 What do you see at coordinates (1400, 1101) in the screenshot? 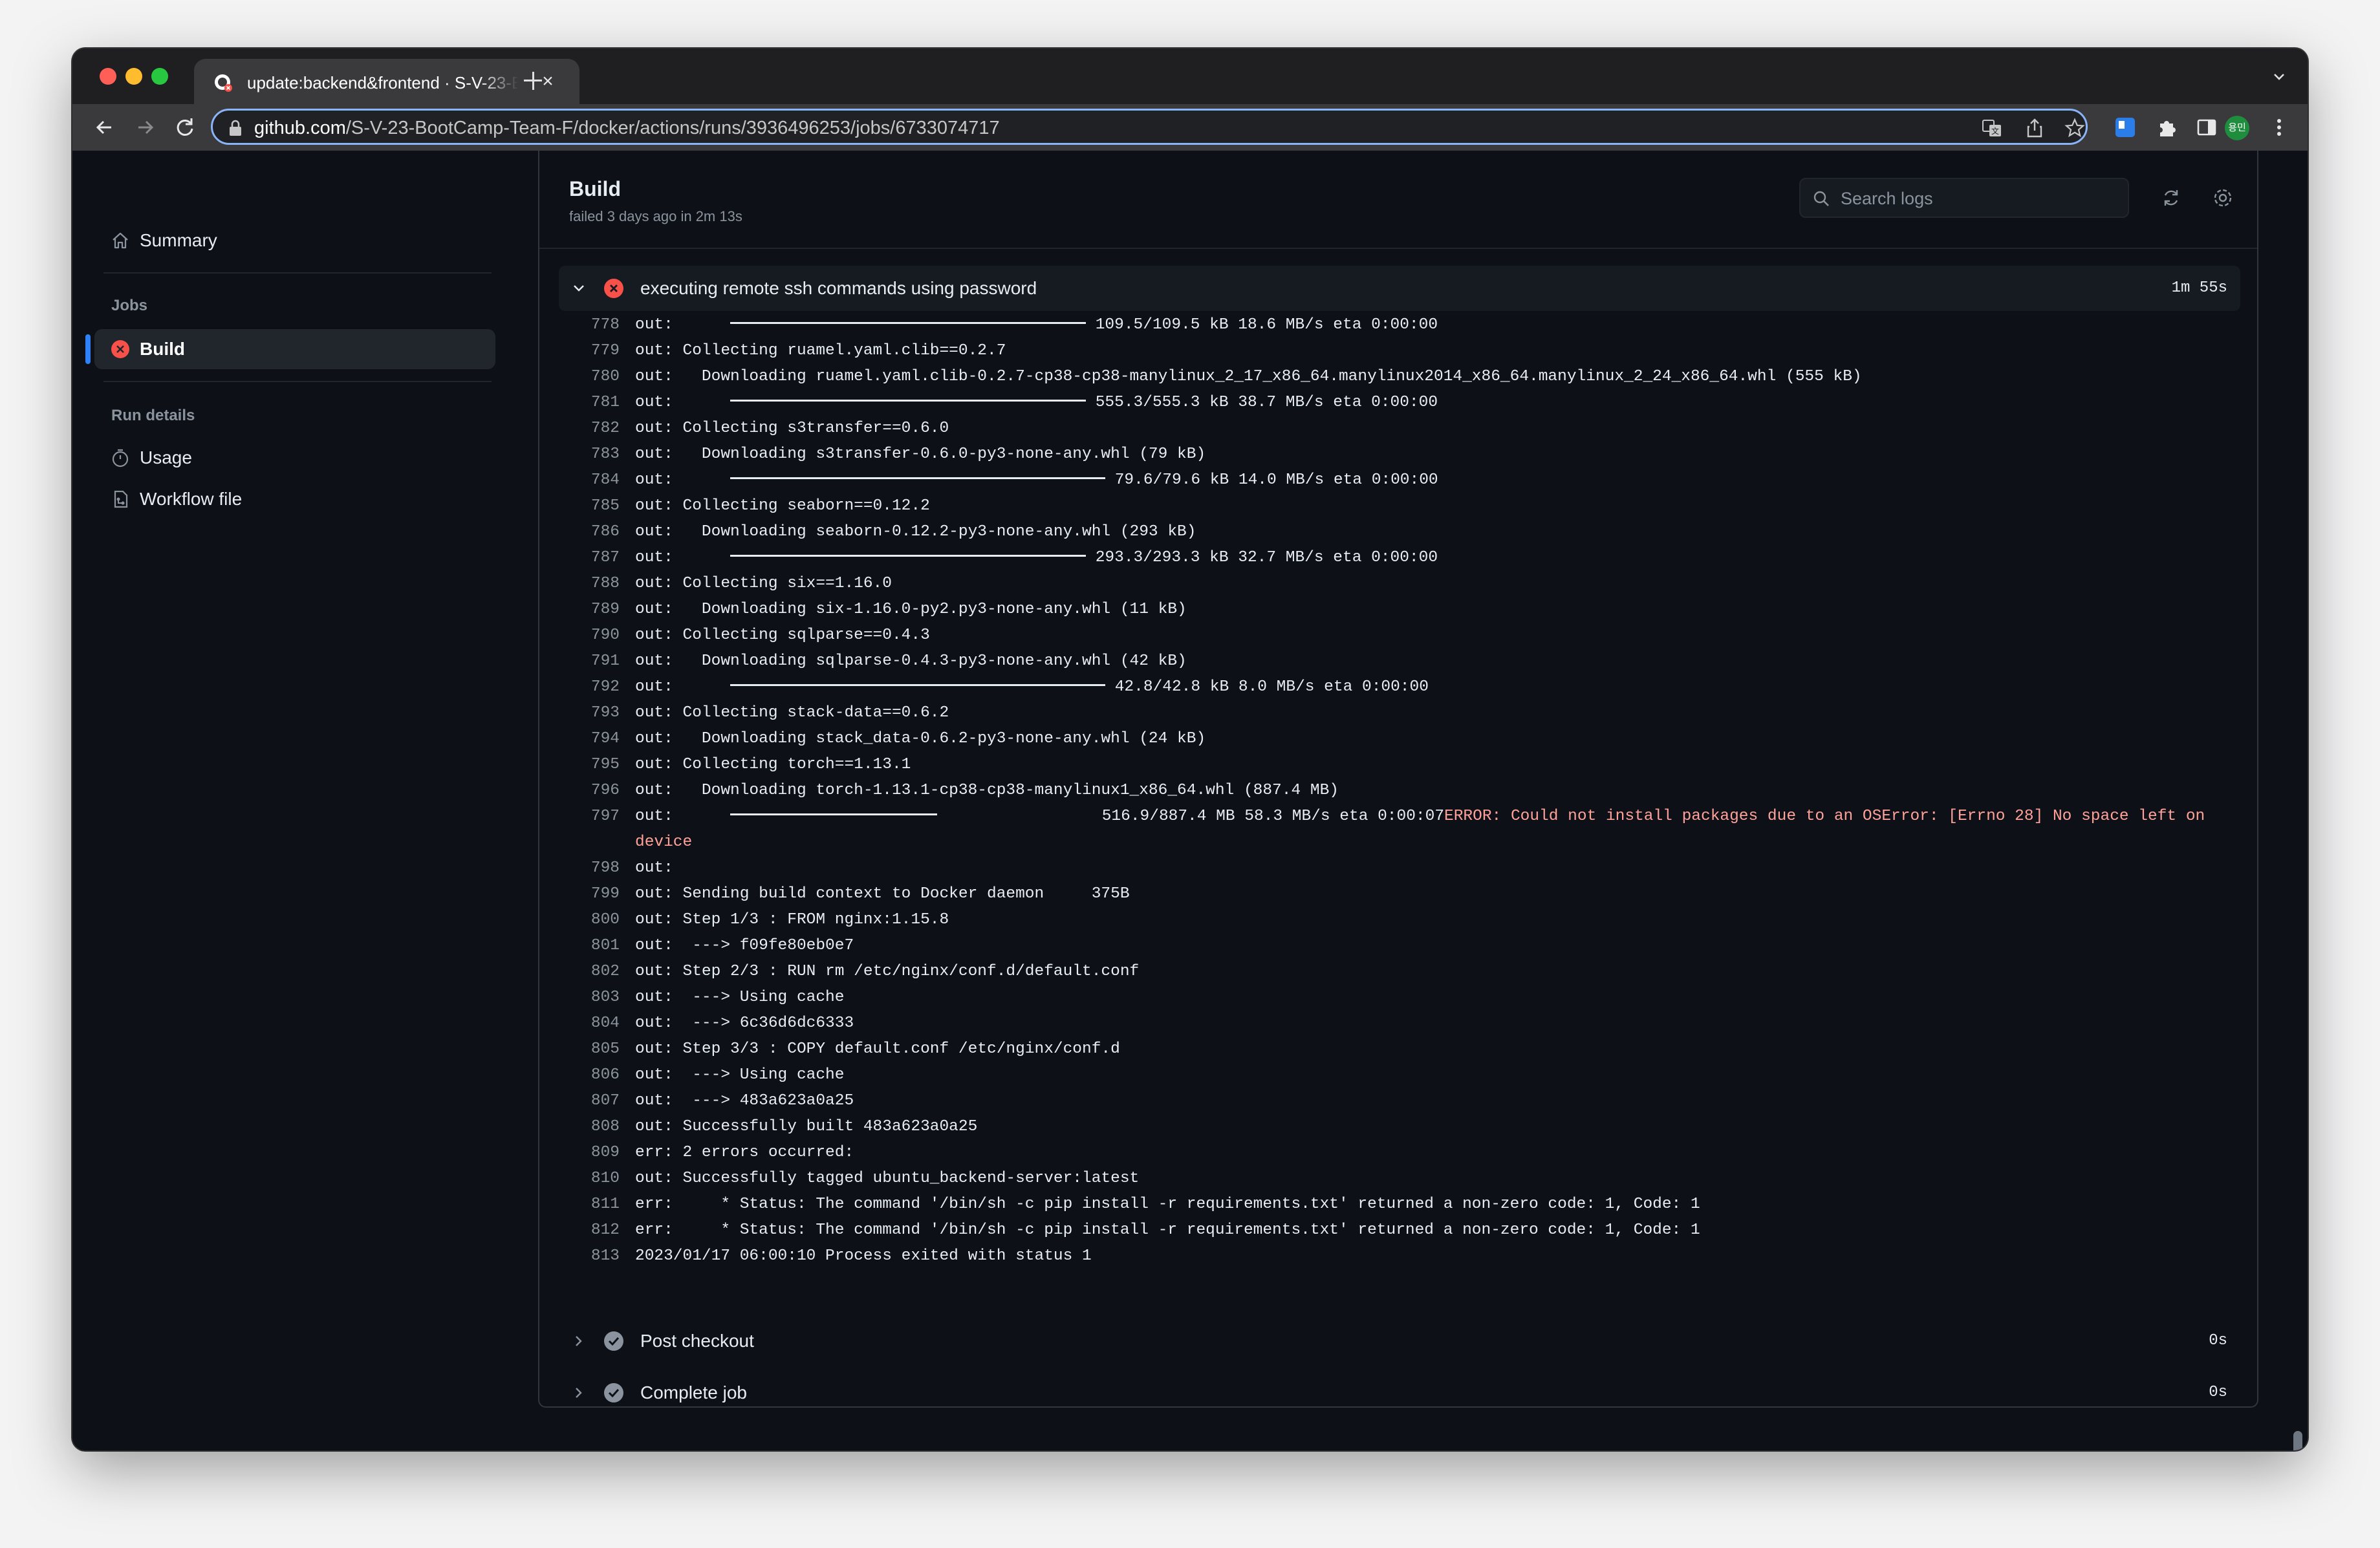
I see `log-line: 807 out: ---> 483a623a0a25` at bounding box center [1400, 1101].